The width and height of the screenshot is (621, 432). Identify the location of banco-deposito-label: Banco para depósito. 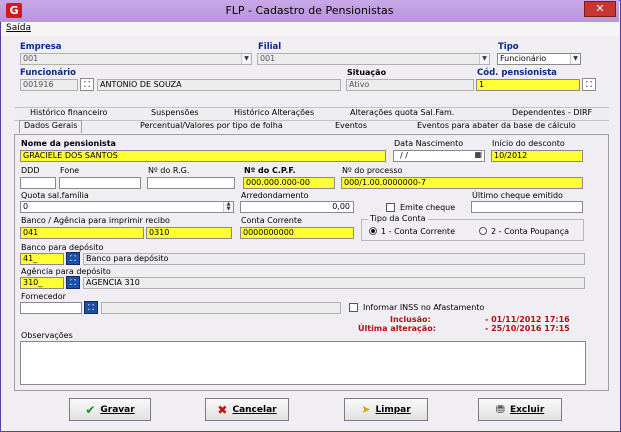
(62, 247).